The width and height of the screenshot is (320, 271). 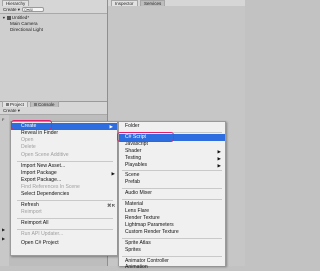 I want to click on submenu-item-javascript: Javascript, so click(x=136, y=144).